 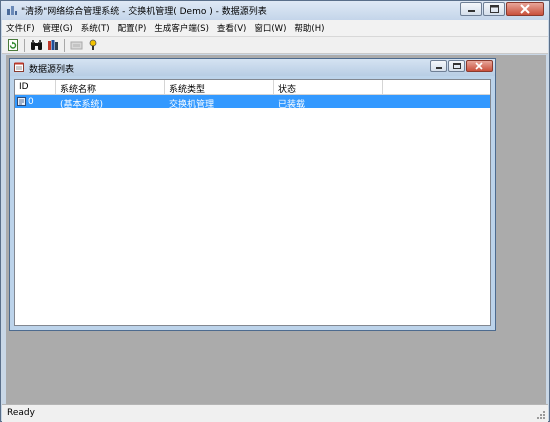 I want to click on window-title: "清扬"网络综合管理系统 - 交换机管理( Demo ) - 数据源列表, so click(x=144, y=12).